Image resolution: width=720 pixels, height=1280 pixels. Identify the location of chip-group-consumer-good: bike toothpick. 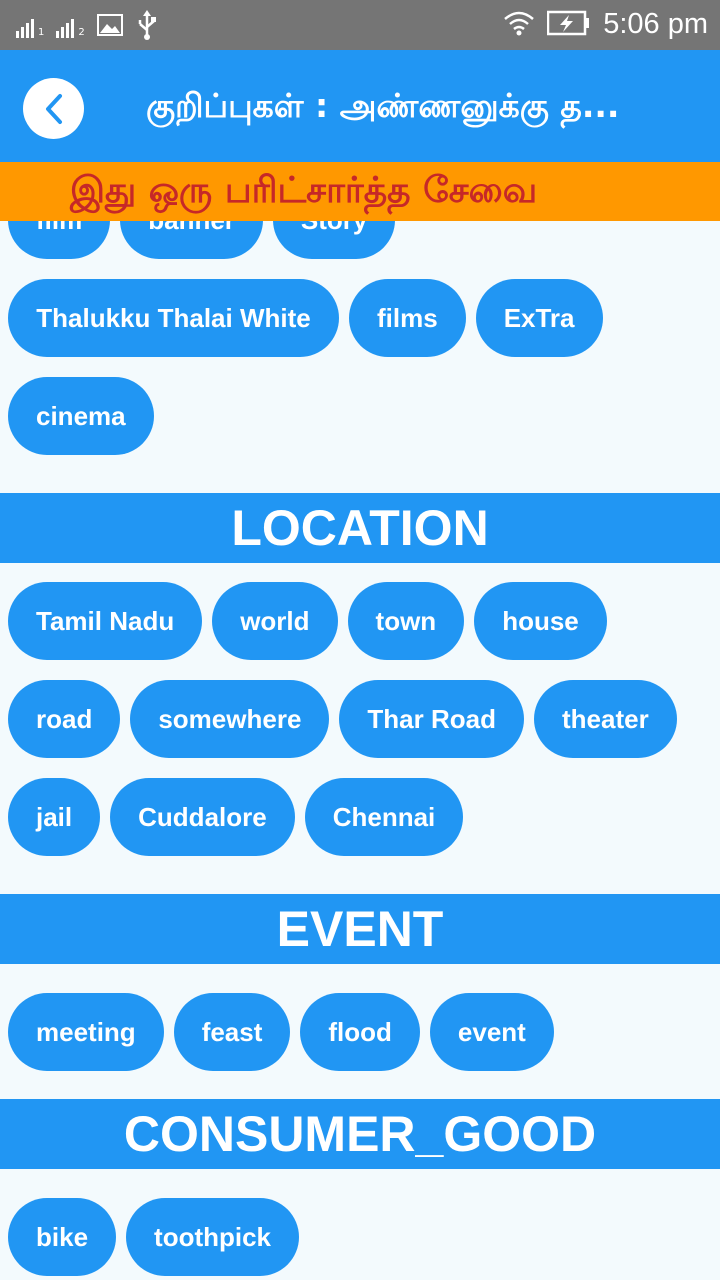
(360, 1237).